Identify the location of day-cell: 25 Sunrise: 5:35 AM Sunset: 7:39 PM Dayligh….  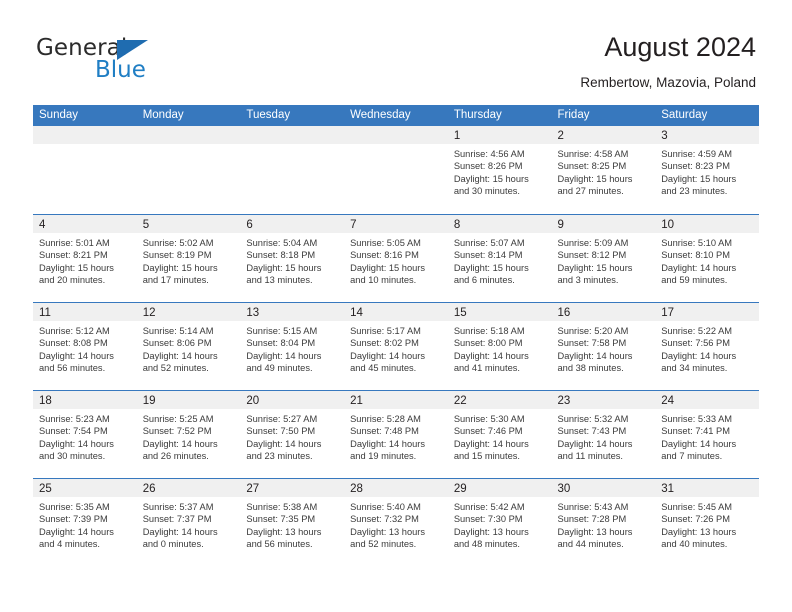
(85, 522).